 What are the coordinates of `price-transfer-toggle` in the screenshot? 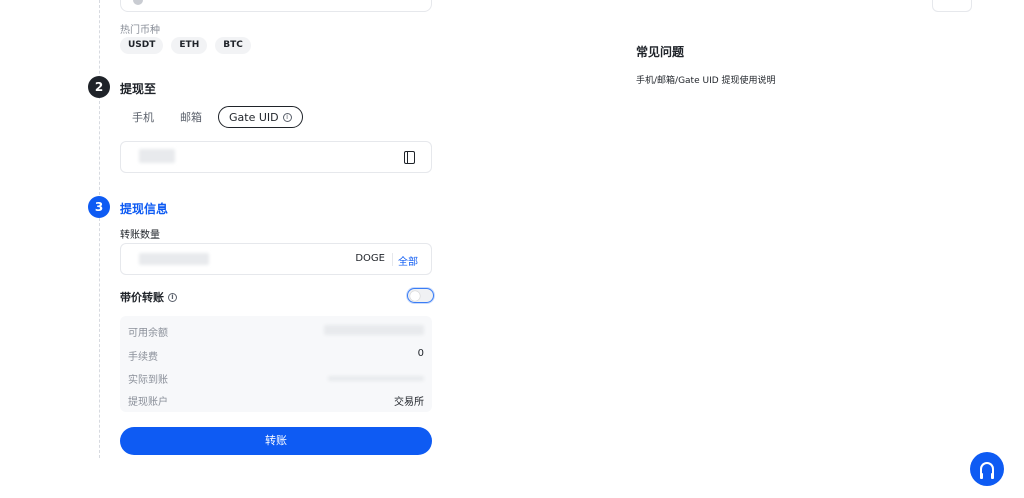 It's located at (420, 295).